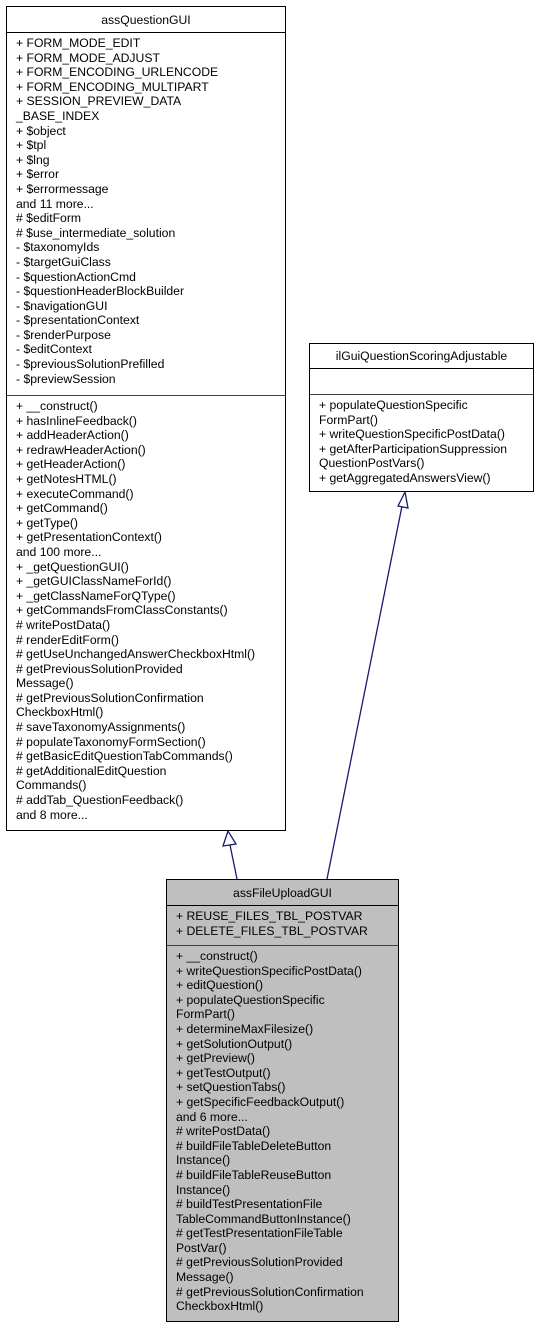 This screenshot has width=539, height=1328. What do you see at coordinates (100, 800) in the screenshot?
I see `method-entry: # addTab_QuestionFeedback()` at bounding box center [100, 800].